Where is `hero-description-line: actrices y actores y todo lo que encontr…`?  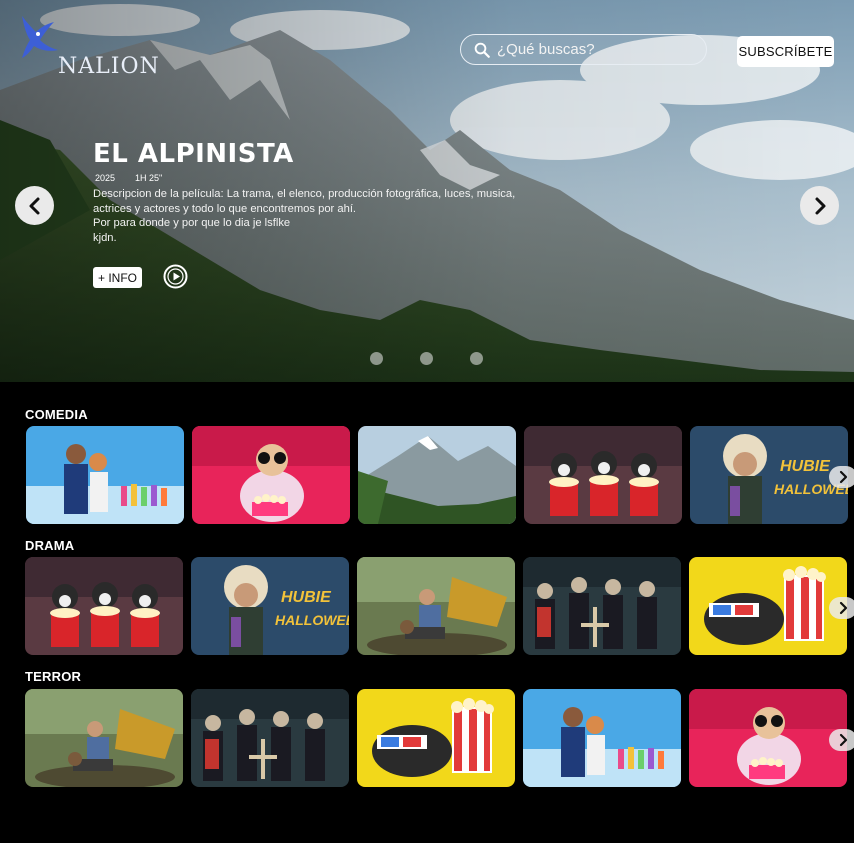
hero-description-line: actrices y actores y todo lo que encontr… is located at coordinates (225, 208).